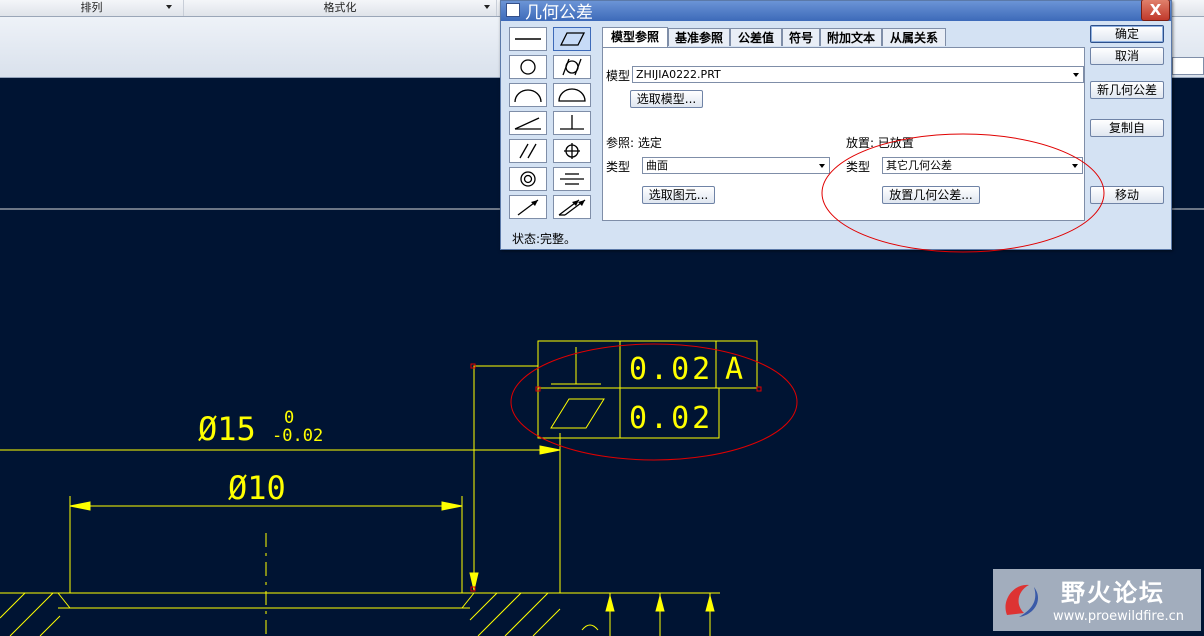 This screenshot has width=1204, height=636. Describe the element at coordinates (572, 67) in the screenshot. I see `cylindricity-icon` at that location.